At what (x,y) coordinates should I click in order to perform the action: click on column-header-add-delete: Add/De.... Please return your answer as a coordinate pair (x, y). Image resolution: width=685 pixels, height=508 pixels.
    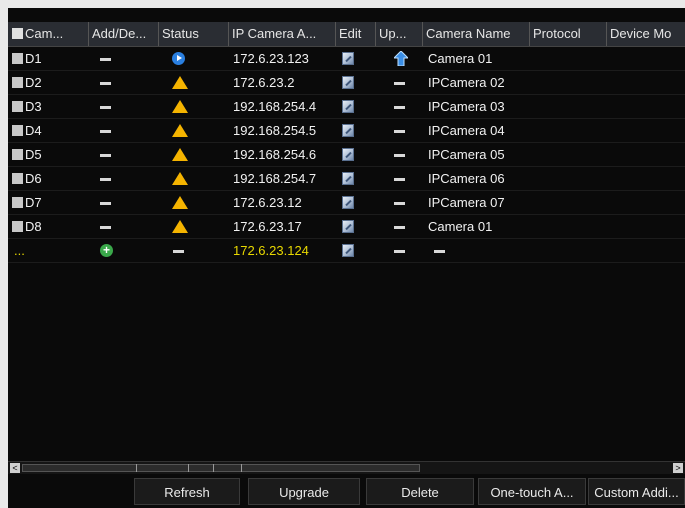
    Looking at the image, I should click on (125, 34).